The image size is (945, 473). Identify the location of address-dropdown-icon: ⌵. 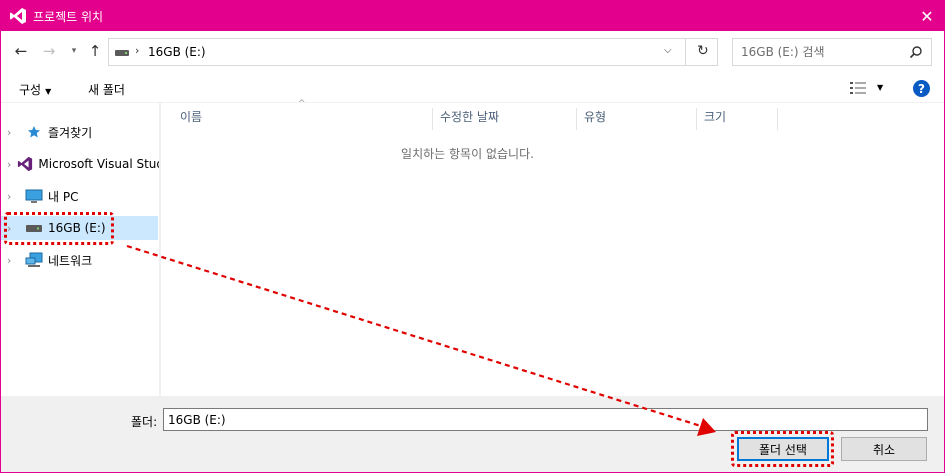
(668, 50).